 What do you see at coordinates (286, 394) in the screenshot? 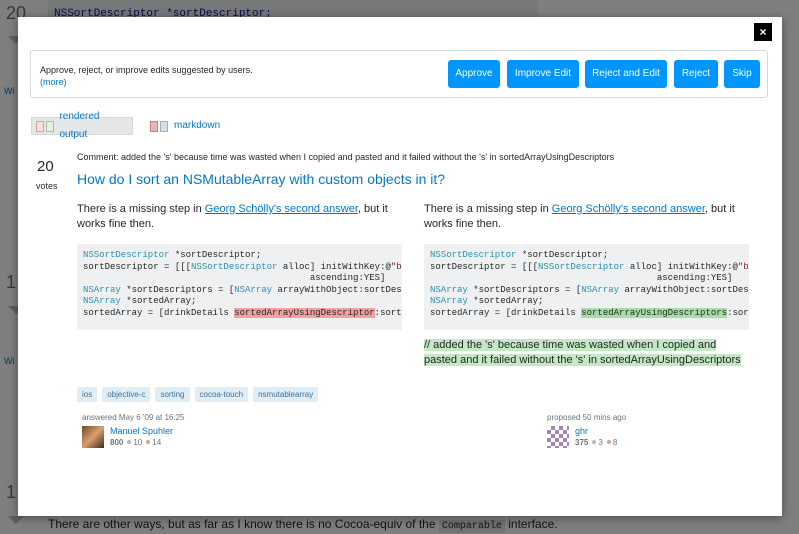
I see `tag: nsmutablearray` at bounding box center [286, 394].